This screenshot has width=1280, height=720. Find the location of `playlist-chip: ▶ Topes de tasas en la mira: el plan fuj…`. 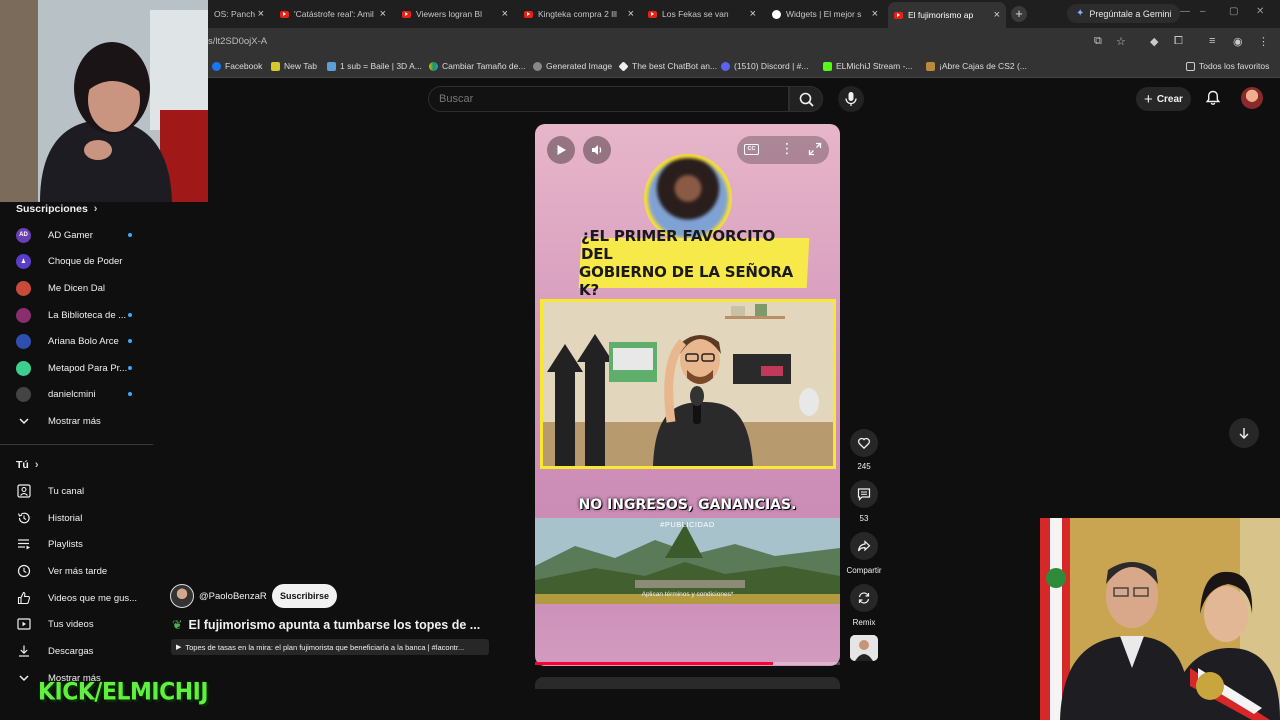

playlist-chip: ▶ Topes de tasas en la mira: el plan fuj… is located at coordinates (330, 647).